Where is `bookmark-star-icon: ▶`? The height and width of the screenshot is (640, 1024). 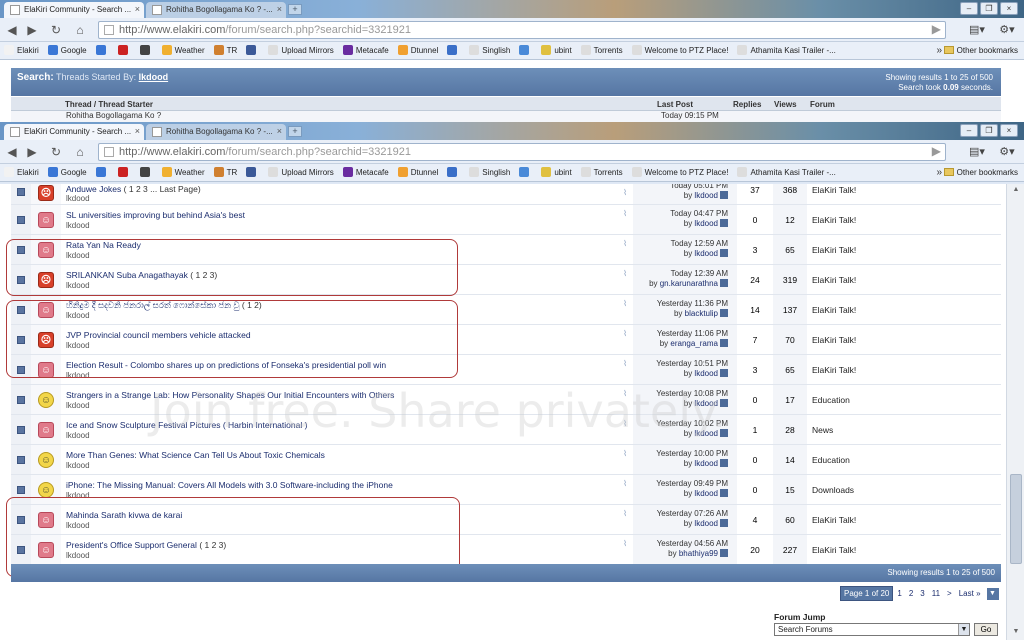 bookmark-star-icon: ▶ is located at coordinates (936, 151).